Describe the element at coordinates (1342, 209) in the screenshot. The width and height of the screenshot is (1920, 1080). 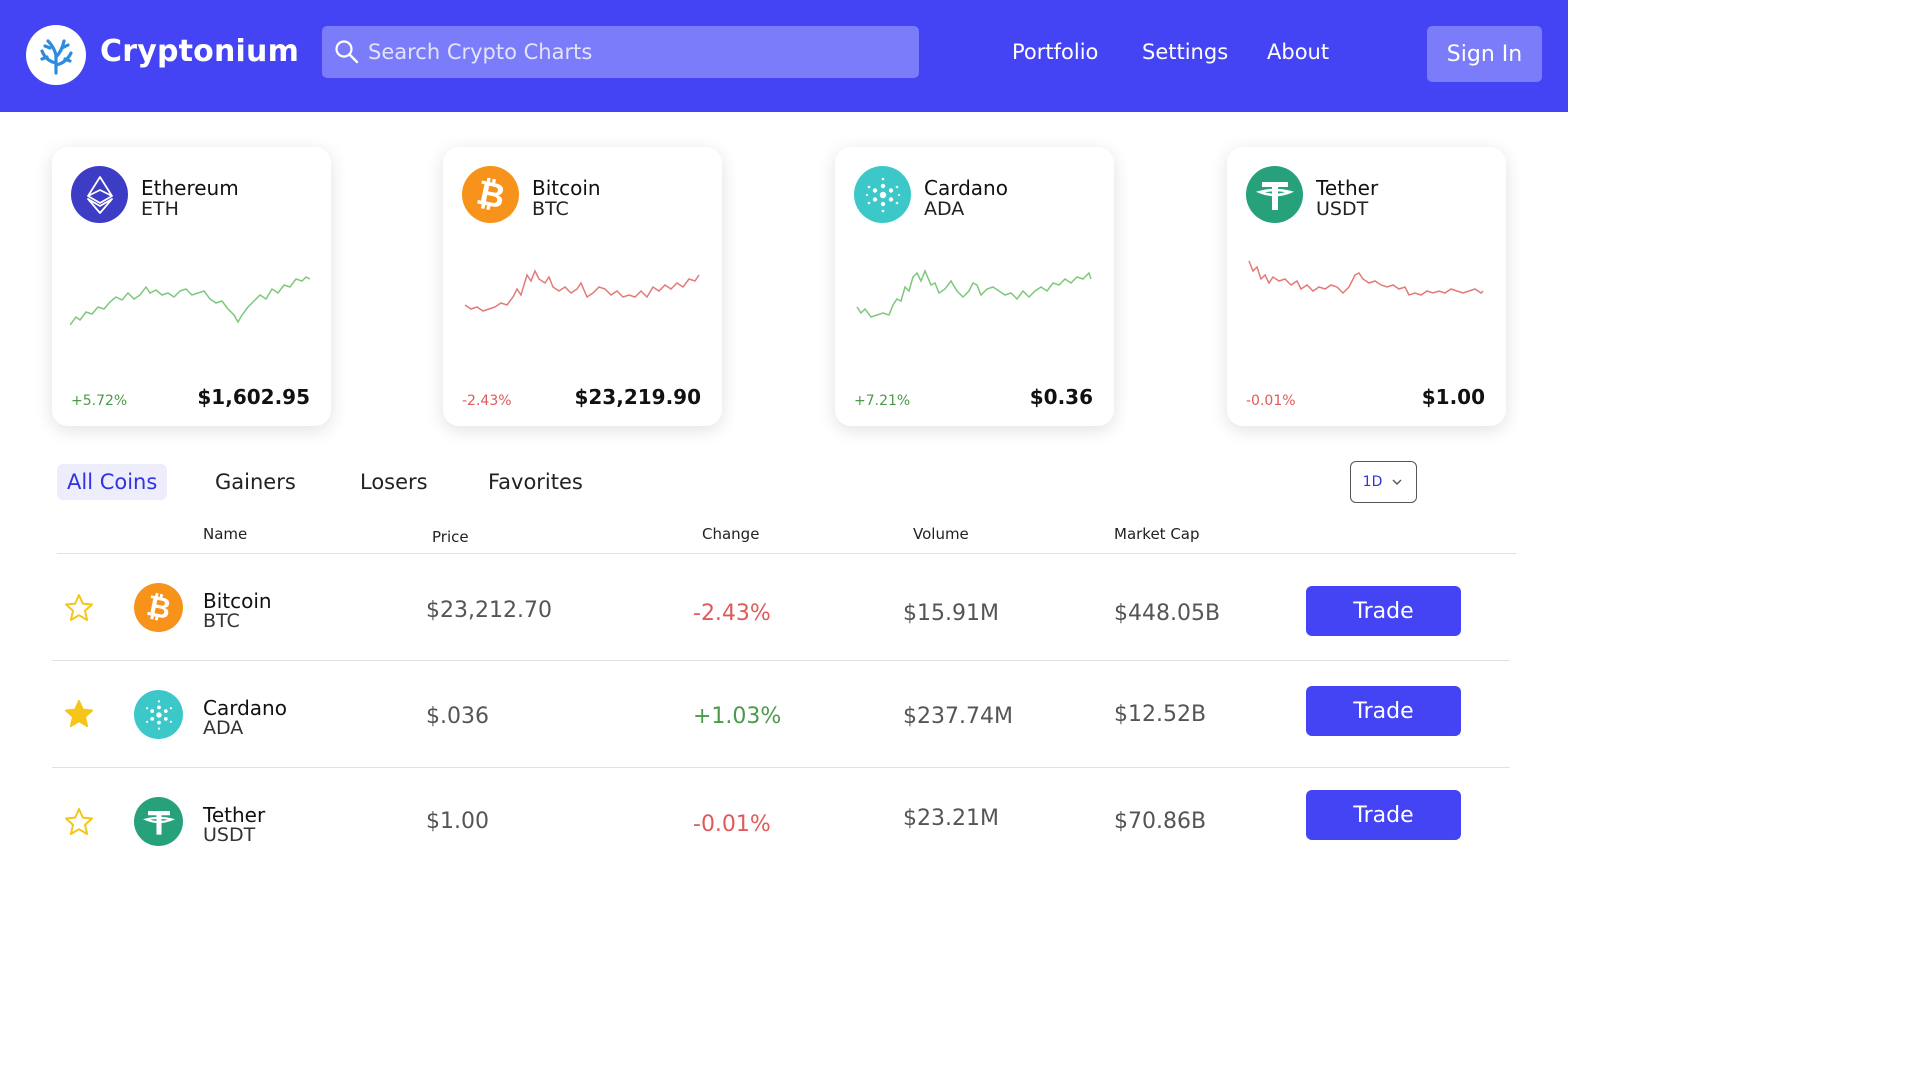
I see `card-coin-symbol: USDT` at that location.